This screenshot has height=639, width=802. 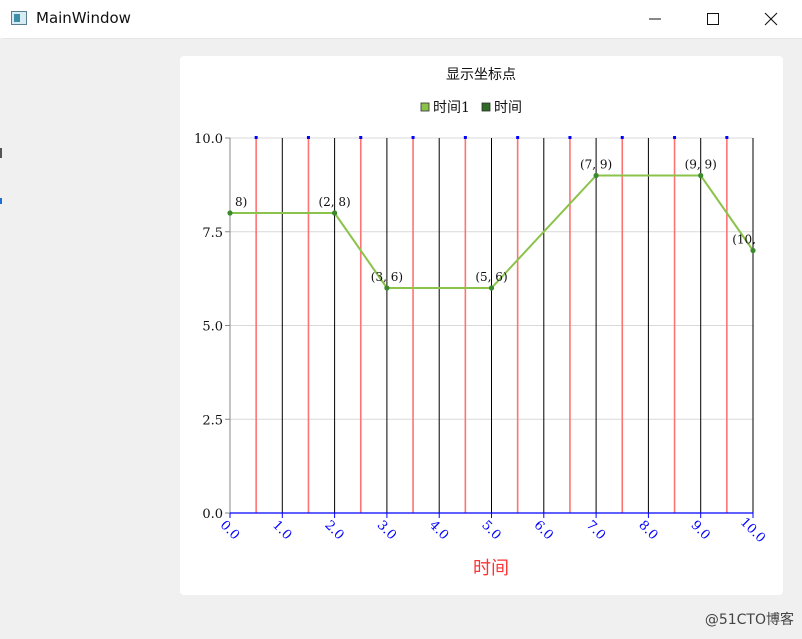 I want to click on close-icon, so click(x=771, y=19).